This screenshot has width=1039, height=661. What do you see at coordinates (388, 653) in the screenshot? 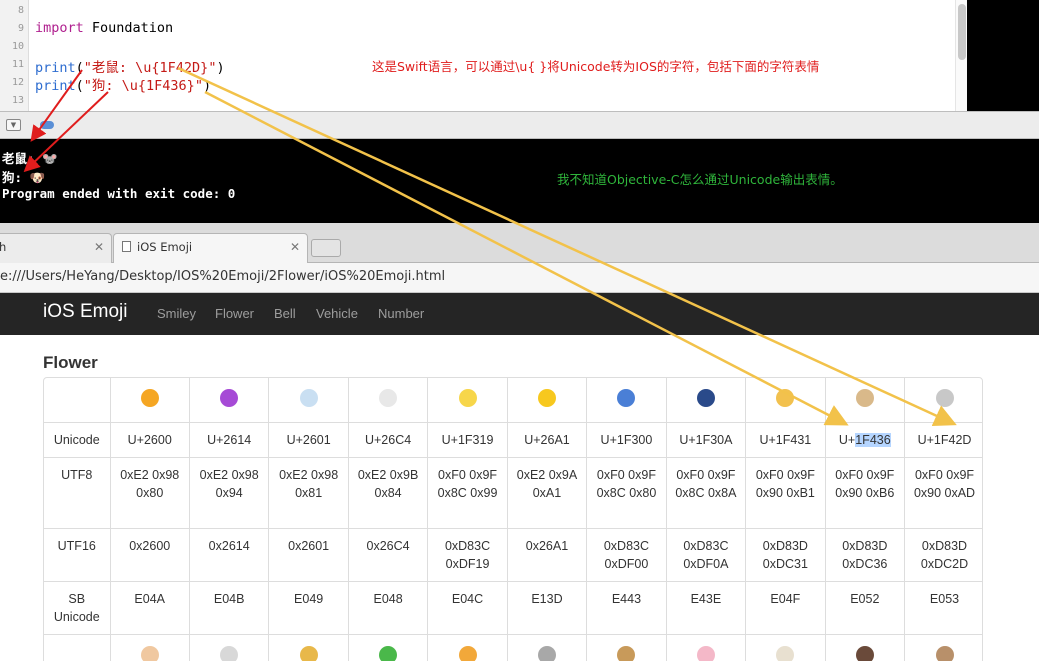
I see `frog-emoji` at bounding box center [388, 653].